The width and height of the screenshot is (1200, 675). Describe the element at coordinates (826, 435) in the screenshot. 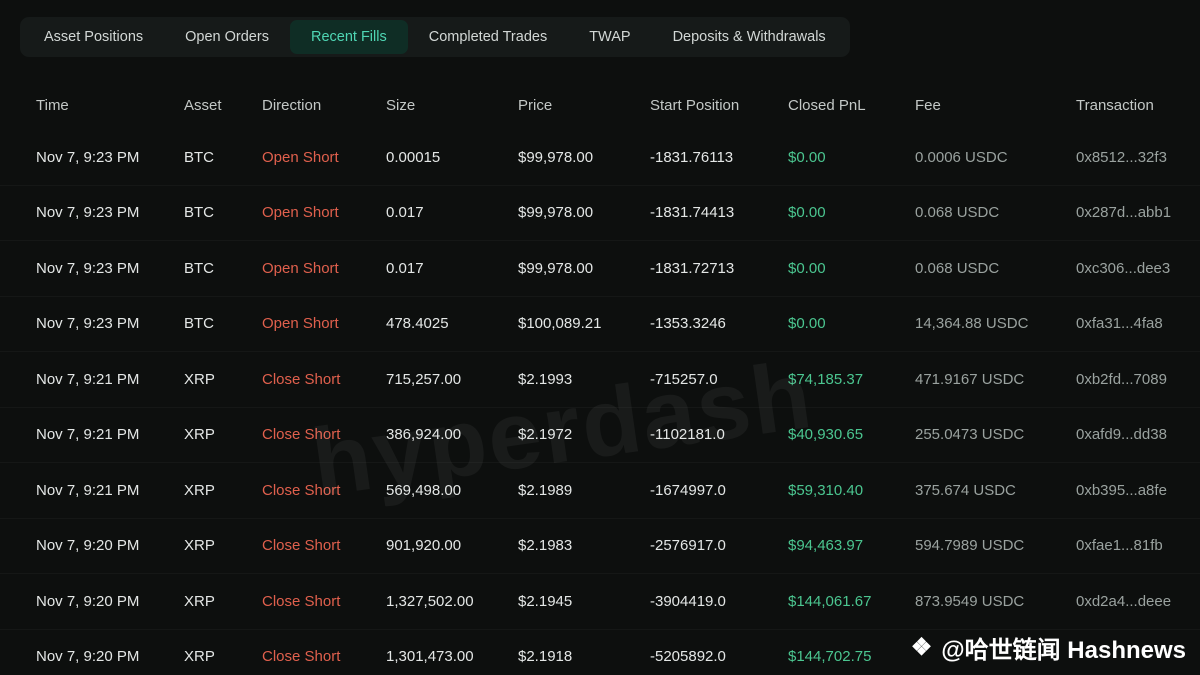

I see `cell-closed-pnl: $40,930.65` at that location.